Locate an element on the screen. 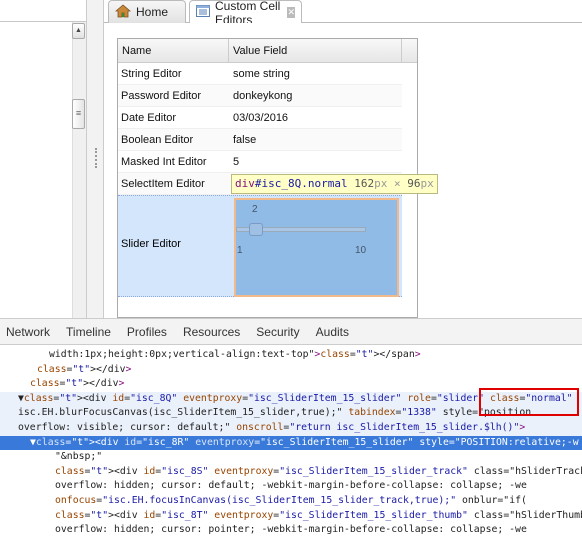  row-name: Masked Int Editor is located at coordinates (164, 162).